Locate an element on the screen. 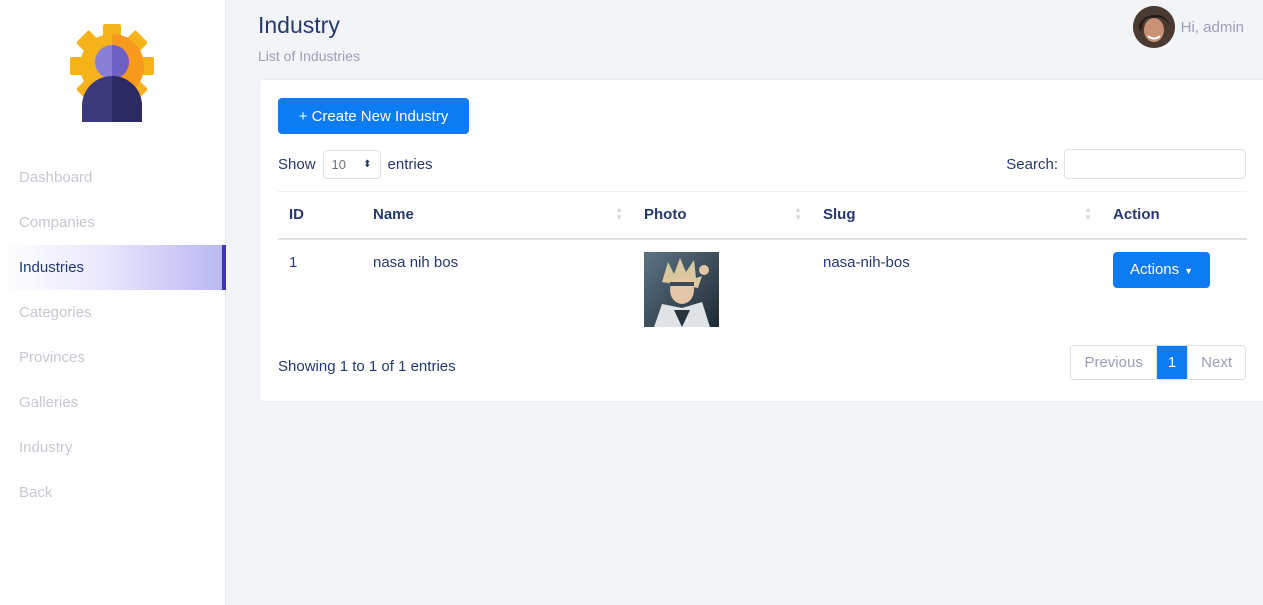 Image resolution: width=1263 pixels, height=605 pixels. cell-id: 1 is located at coordinates (293, 262).